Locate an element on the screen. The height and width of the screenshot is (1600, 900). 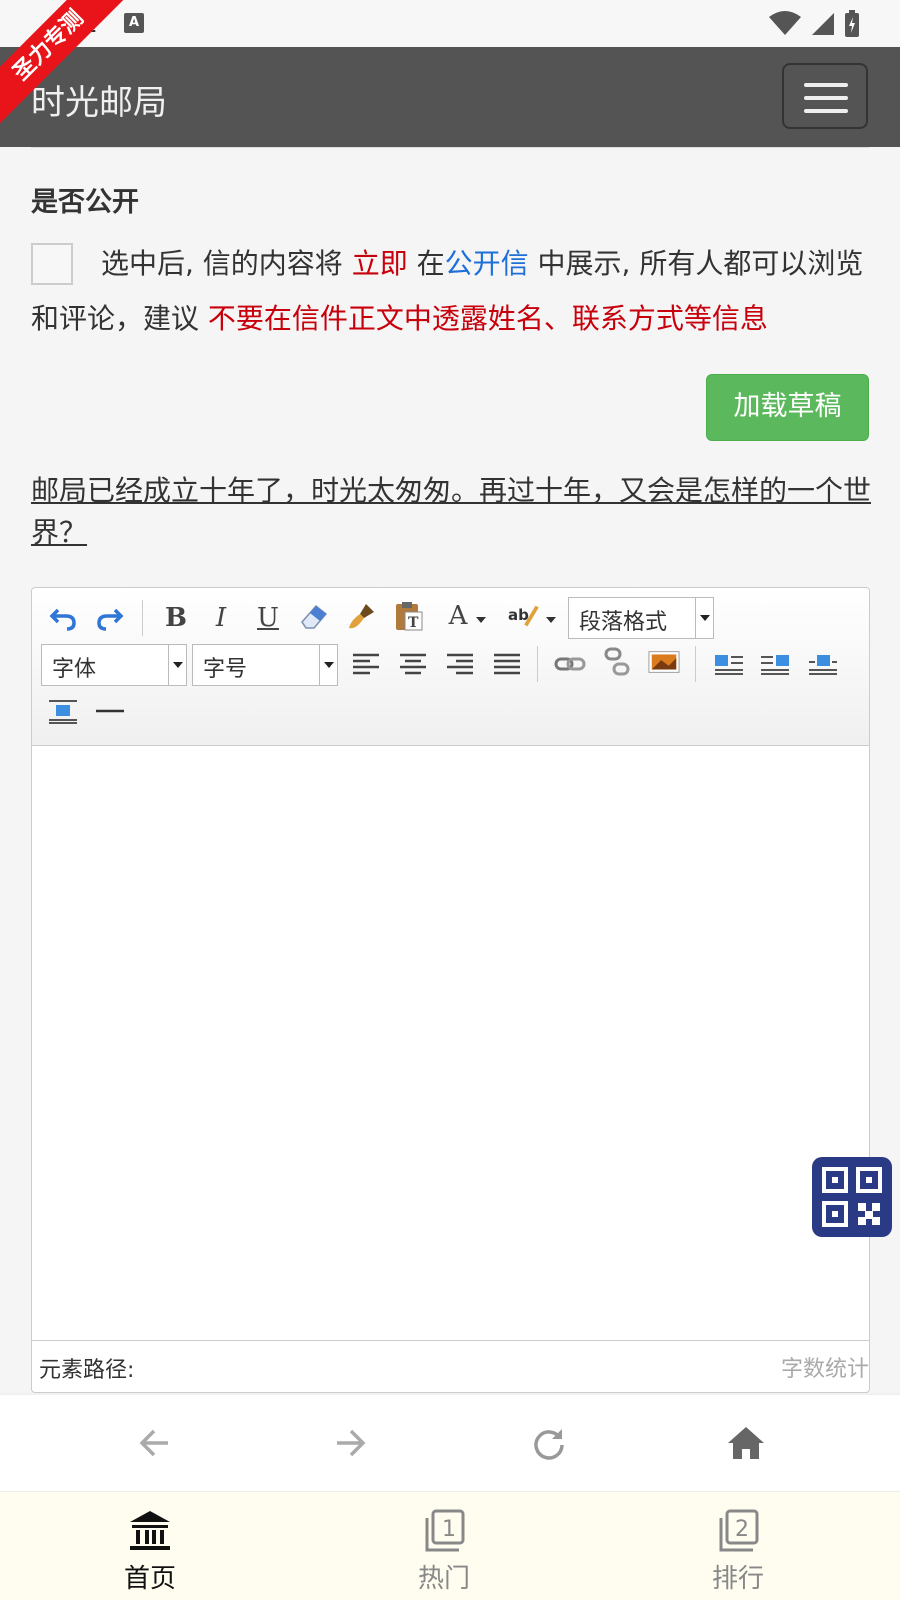
font-size-value: 字号 is located at coordinates (225, 669).